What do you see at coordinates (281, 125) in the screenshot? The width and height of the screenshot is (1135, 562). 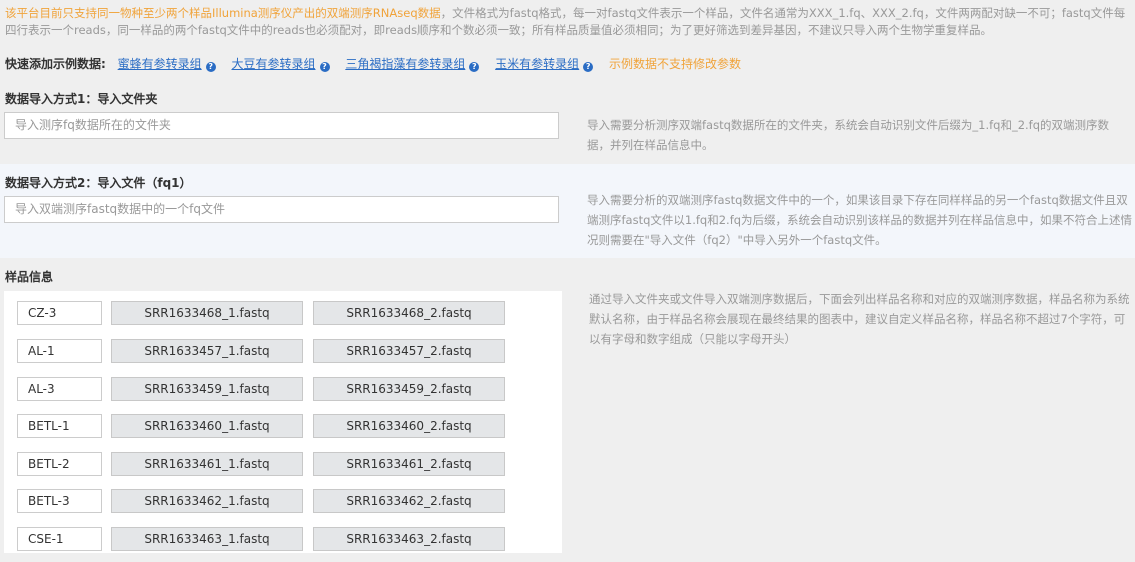 I see `folder-import-input: 导入测序fq数据所在的文件夹` at bounding box center [281, 125].